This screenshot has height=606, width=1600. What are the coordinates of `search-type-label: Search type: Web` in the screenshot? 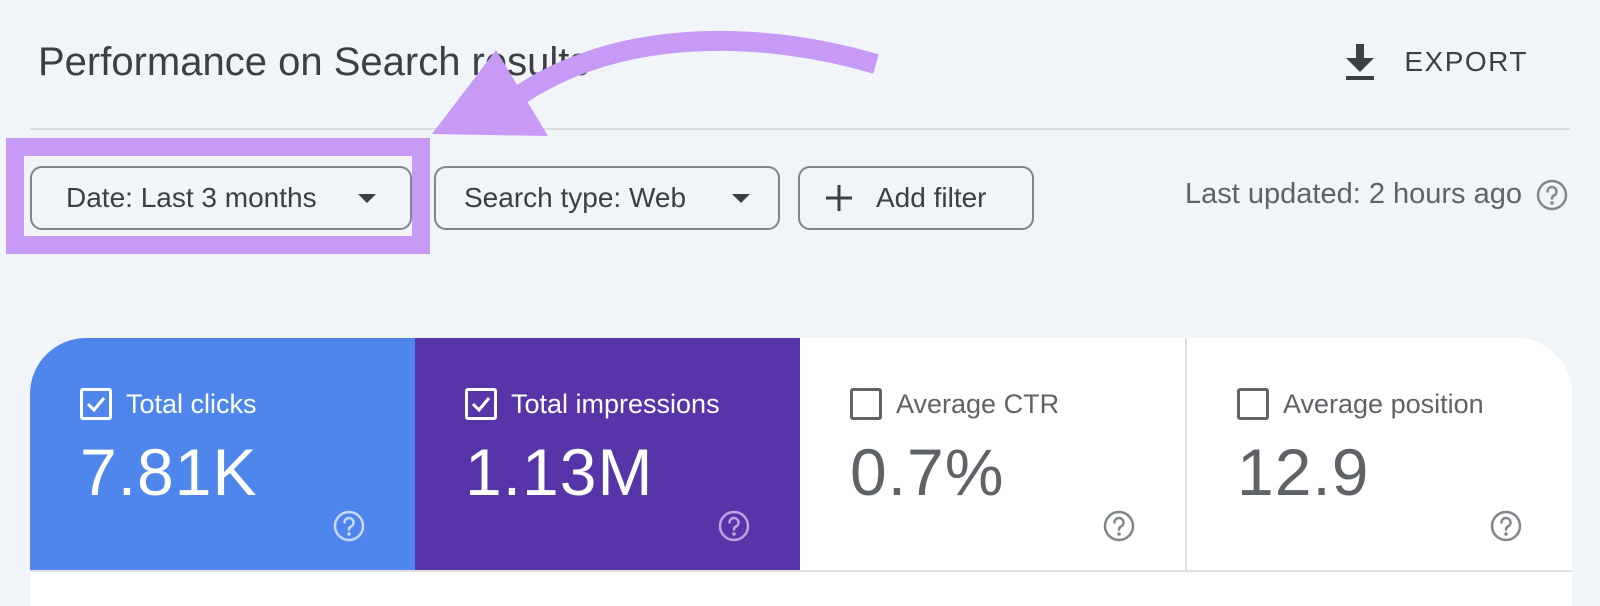 It's located at (575, 197).